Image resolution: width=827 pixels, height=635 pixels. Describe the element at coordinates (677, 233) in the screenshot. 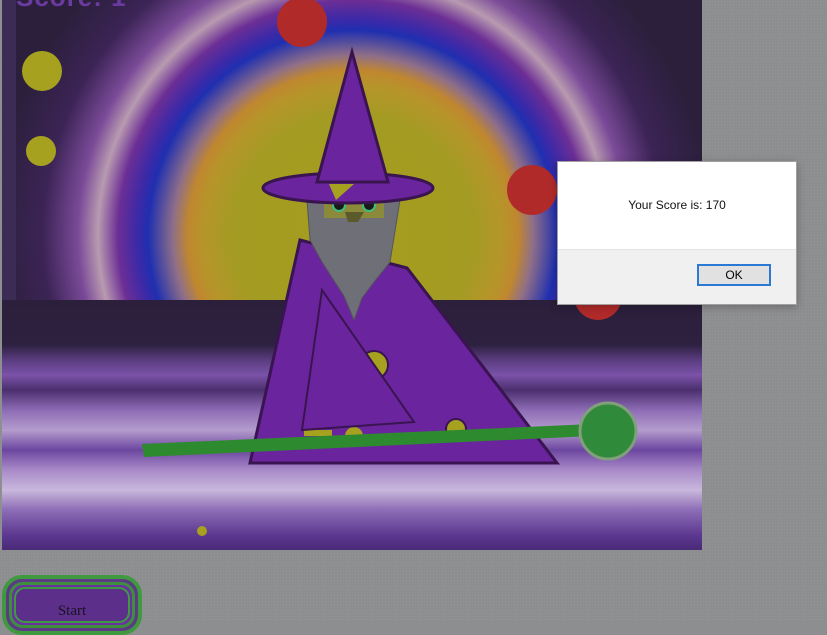

I see `score-alert-dialog: Your Score is: 170 OK` at that location.